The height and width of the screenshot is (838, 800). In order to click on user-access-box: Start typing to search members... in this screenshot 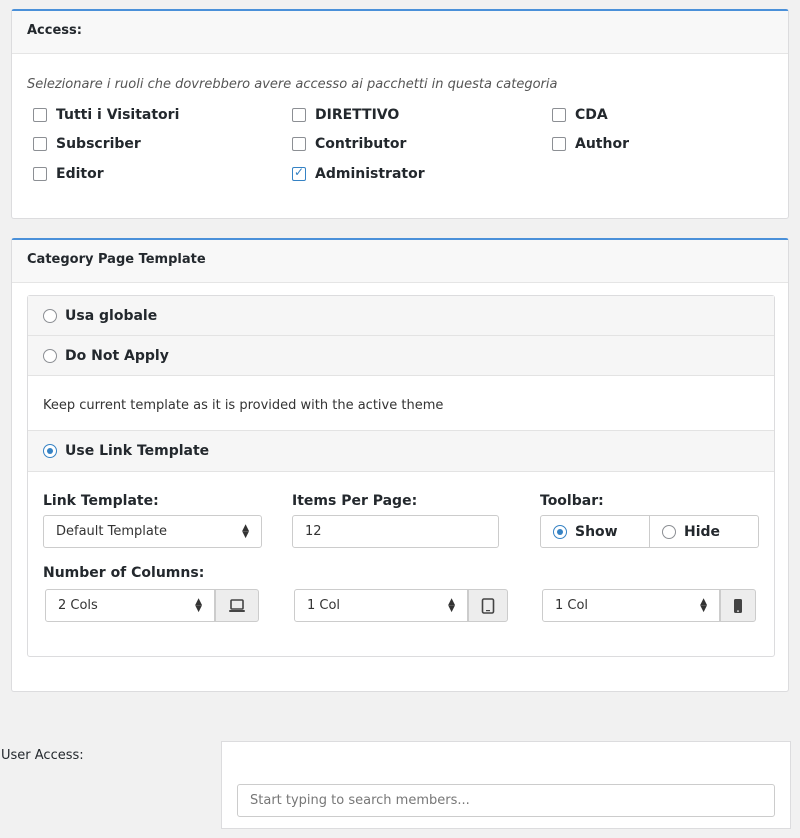, I will do `click(506, 785)`.